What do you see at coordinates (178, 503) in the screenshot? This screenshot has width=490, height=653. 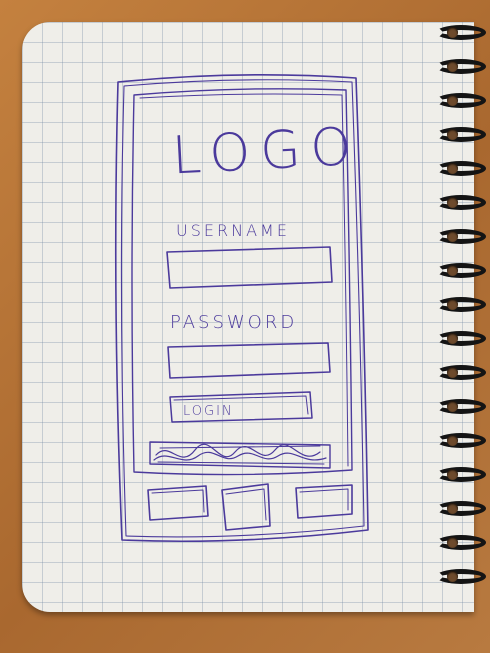 I see `home-icon` at bounding box center [178, 503].